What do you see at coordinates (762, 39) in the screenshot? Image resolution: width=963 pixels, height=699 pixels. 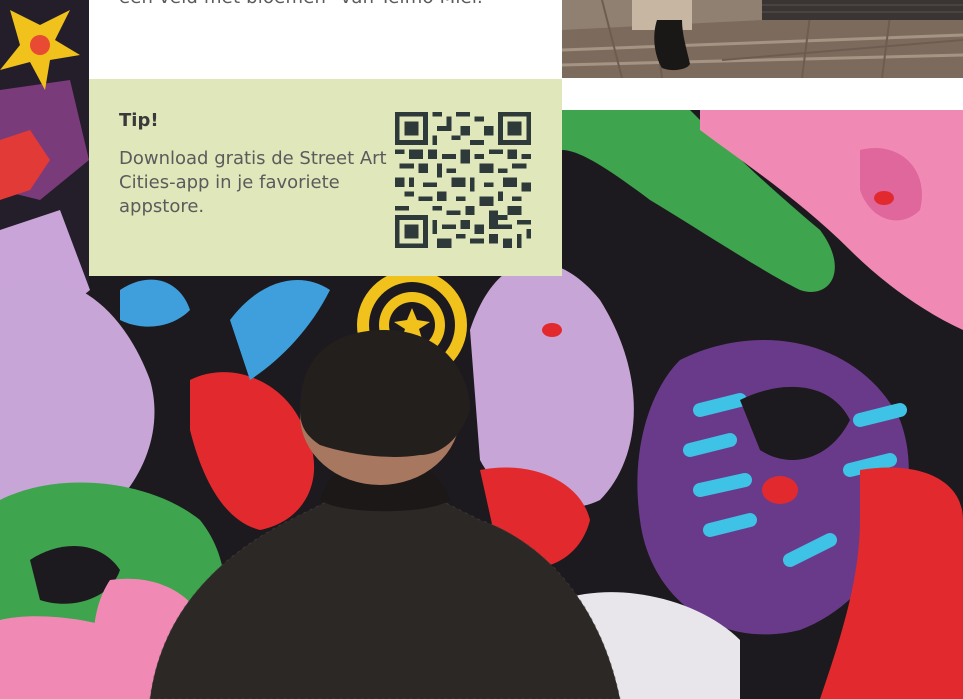 I see `street-photo` at bounding box center [762, 39].